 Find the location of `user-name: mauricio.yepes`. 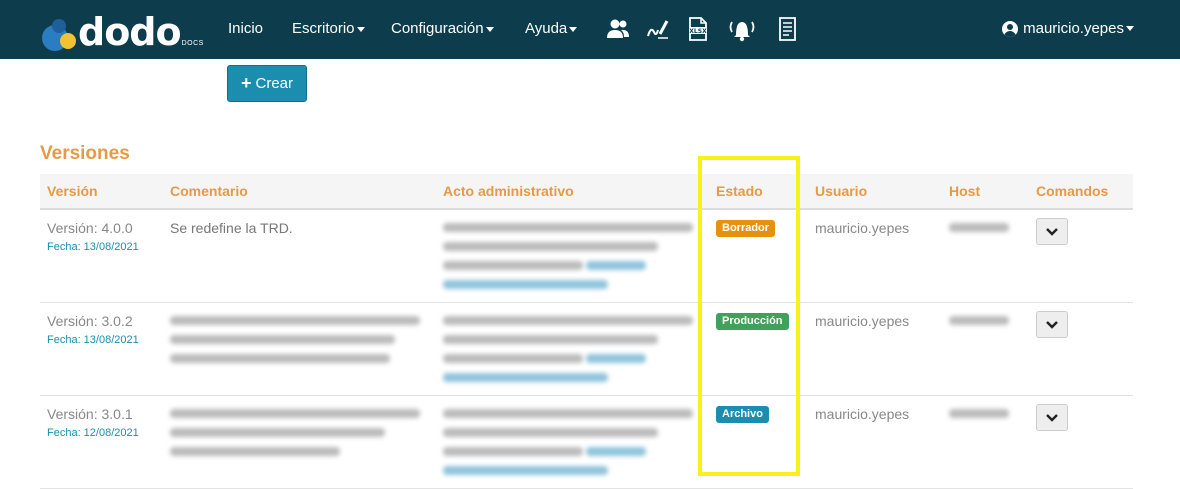

user-name: mauricio.yepes is located at coordinates (1073, 28).